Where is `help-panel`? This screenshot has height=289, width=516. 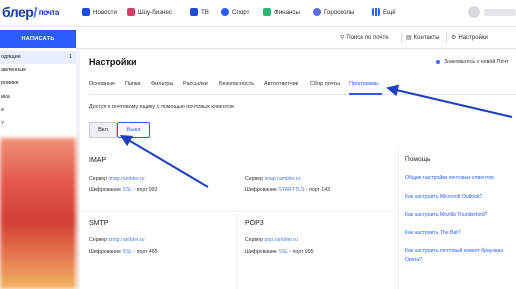
help-panel is located at coordinates (457, 218).